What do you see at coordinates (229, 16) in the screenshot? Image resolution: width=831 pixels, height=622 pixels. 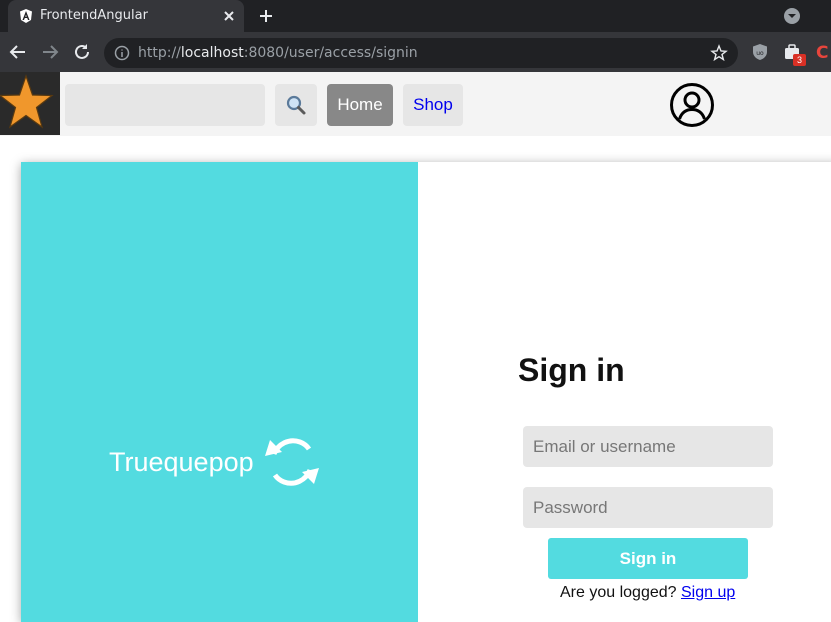 I see `close-icon` at bounding box center [229, 16].